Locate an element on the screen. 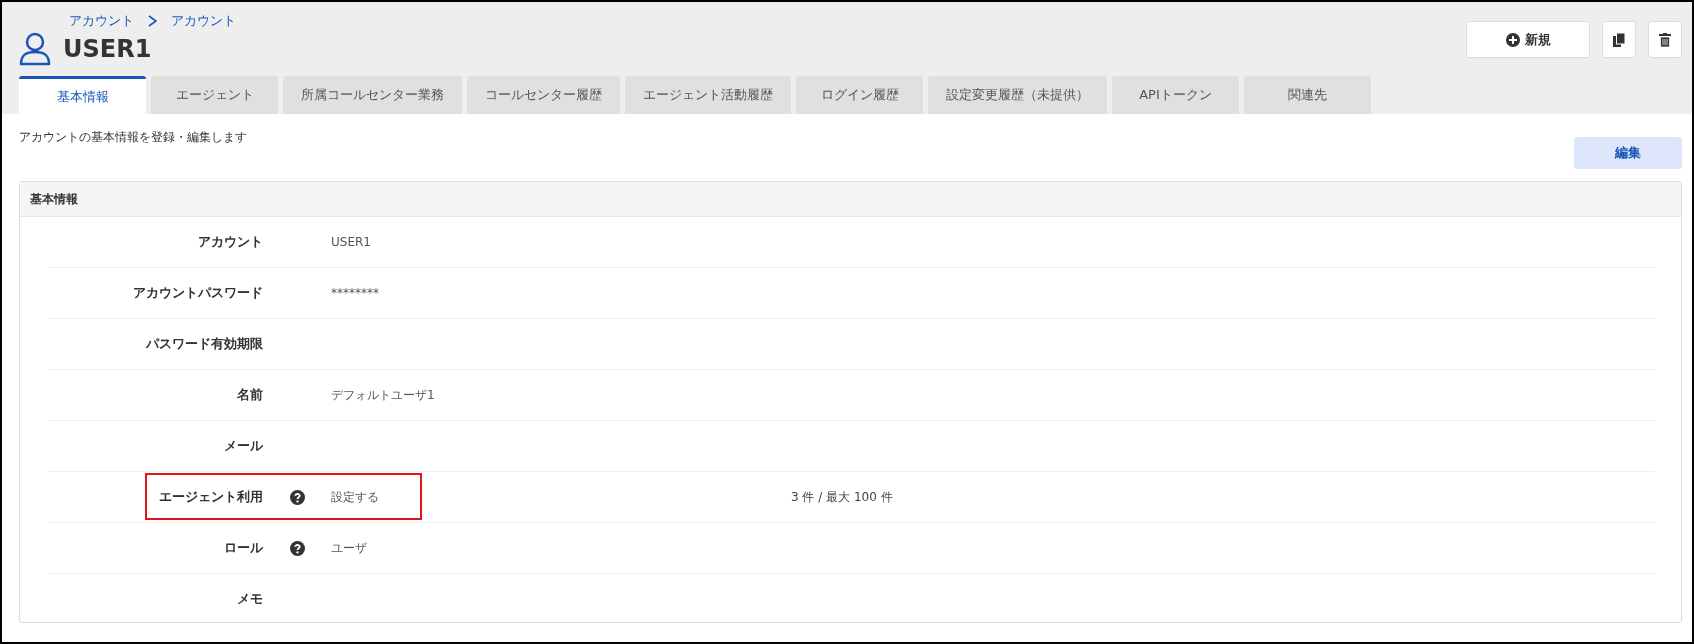  copy-button is located at coordinates (1619, 39).